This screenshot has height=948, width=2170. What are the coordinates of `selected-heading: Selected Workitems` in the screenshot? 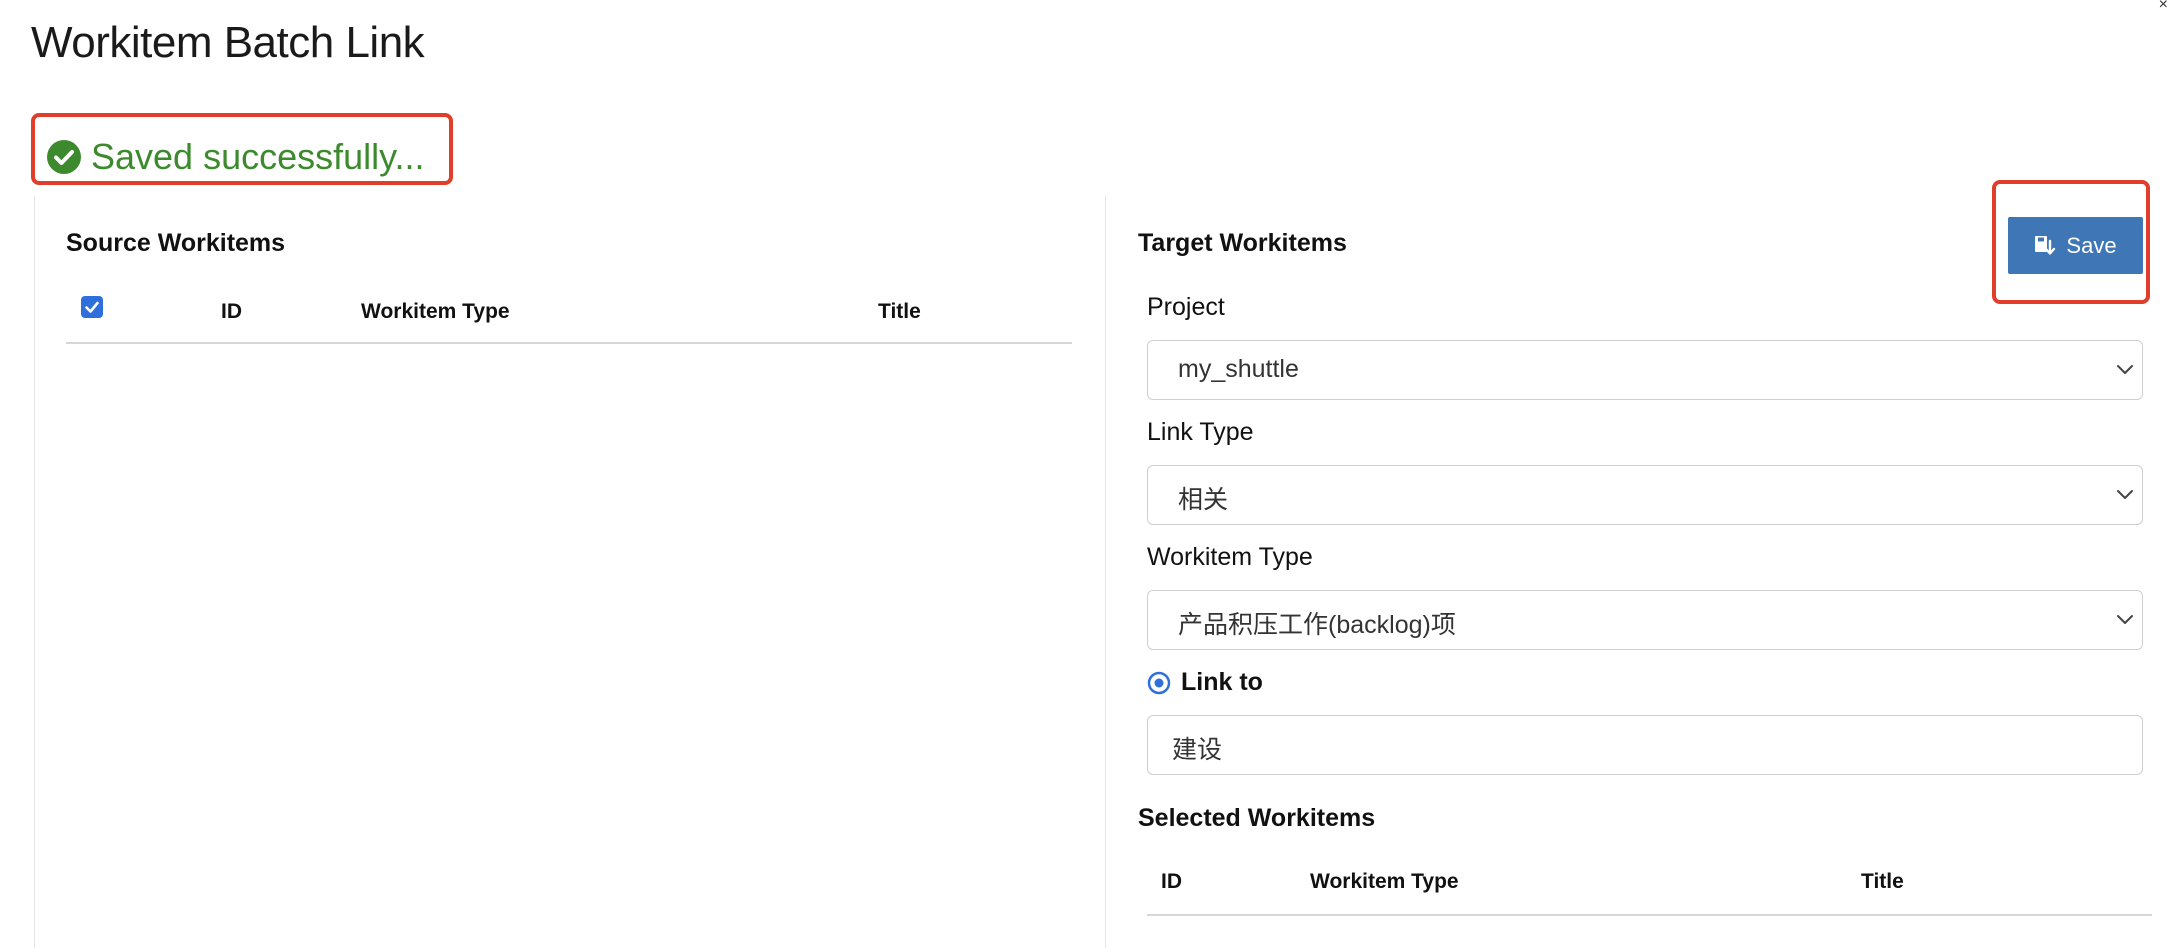 It's located at (1257, 818).